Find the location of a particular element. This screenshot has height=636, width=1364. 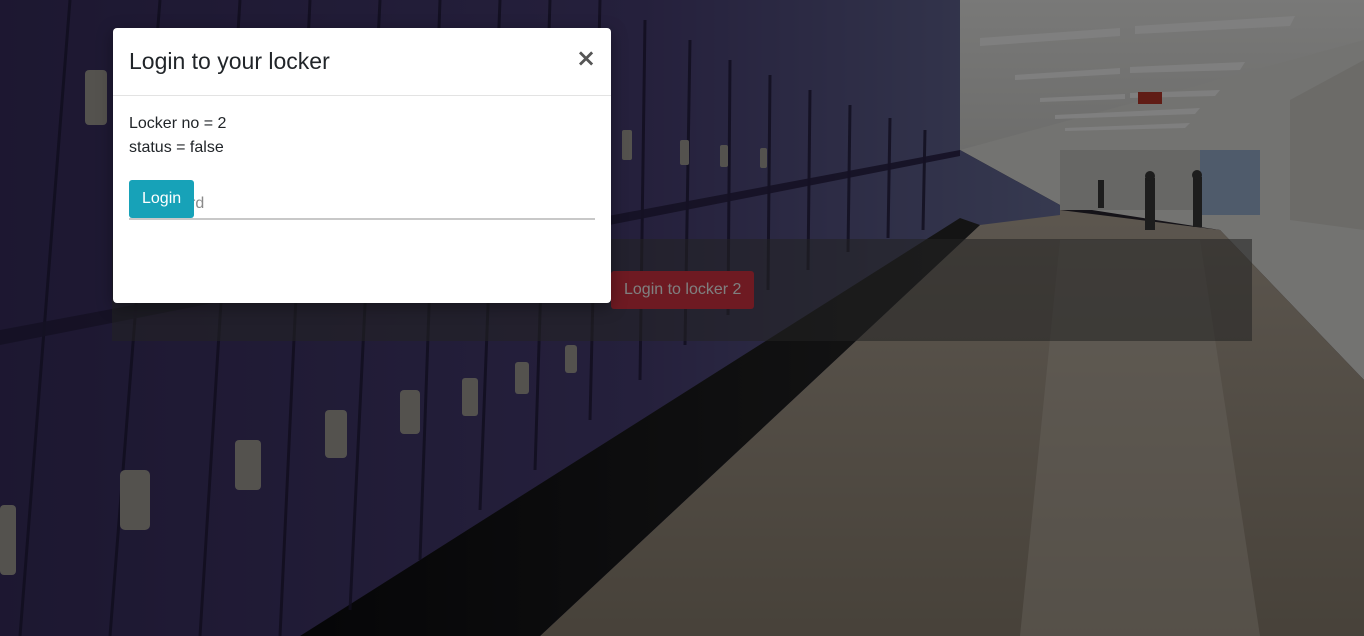

modal-header: Login to your locker × is located at coordinates (362, 62).